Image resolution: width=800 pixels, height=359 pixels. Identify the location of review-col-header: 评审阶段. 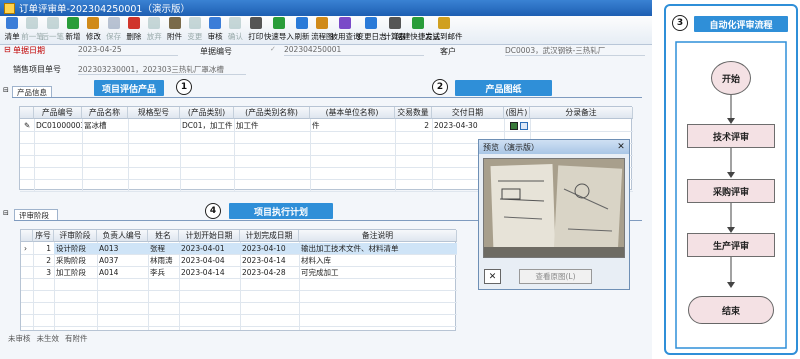
(75, 236).